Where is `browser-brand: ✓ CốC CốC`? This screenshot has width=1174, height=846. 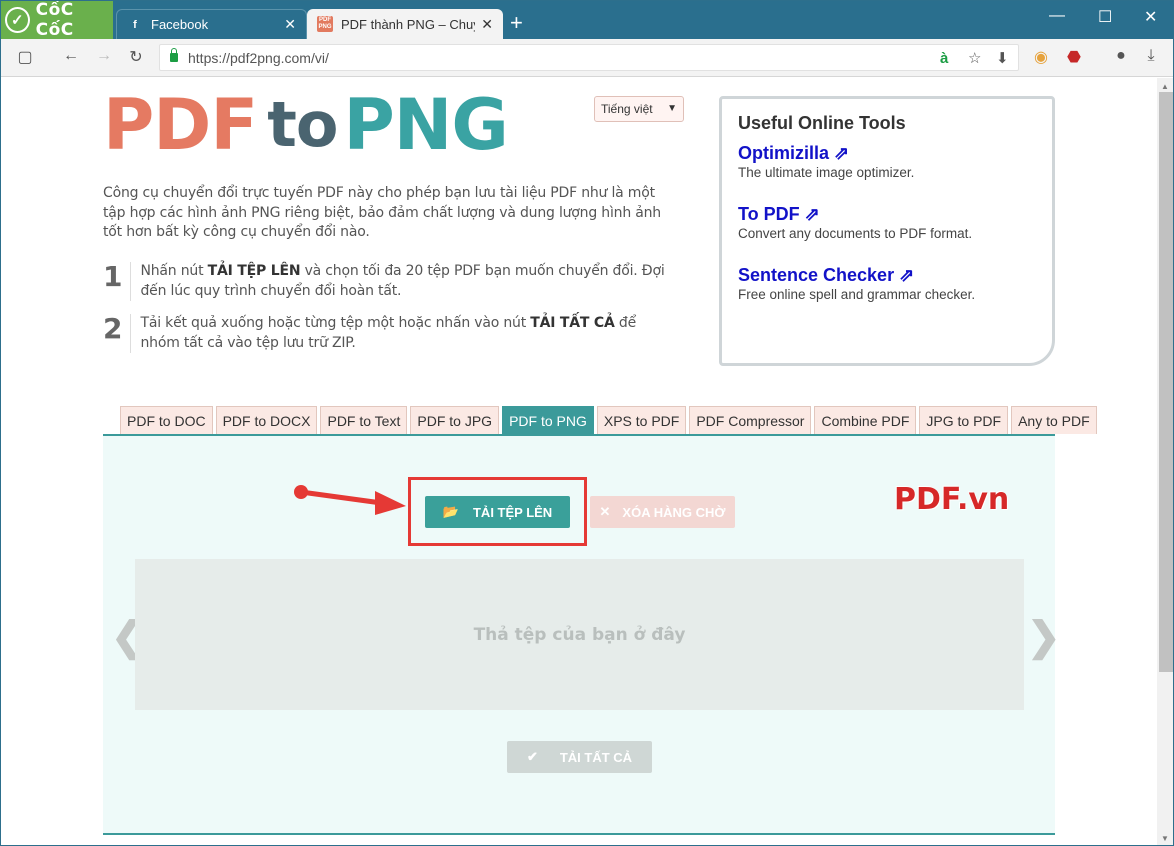 browser-brand: ✓ CốC CốC is located at coordinates (57, 20).